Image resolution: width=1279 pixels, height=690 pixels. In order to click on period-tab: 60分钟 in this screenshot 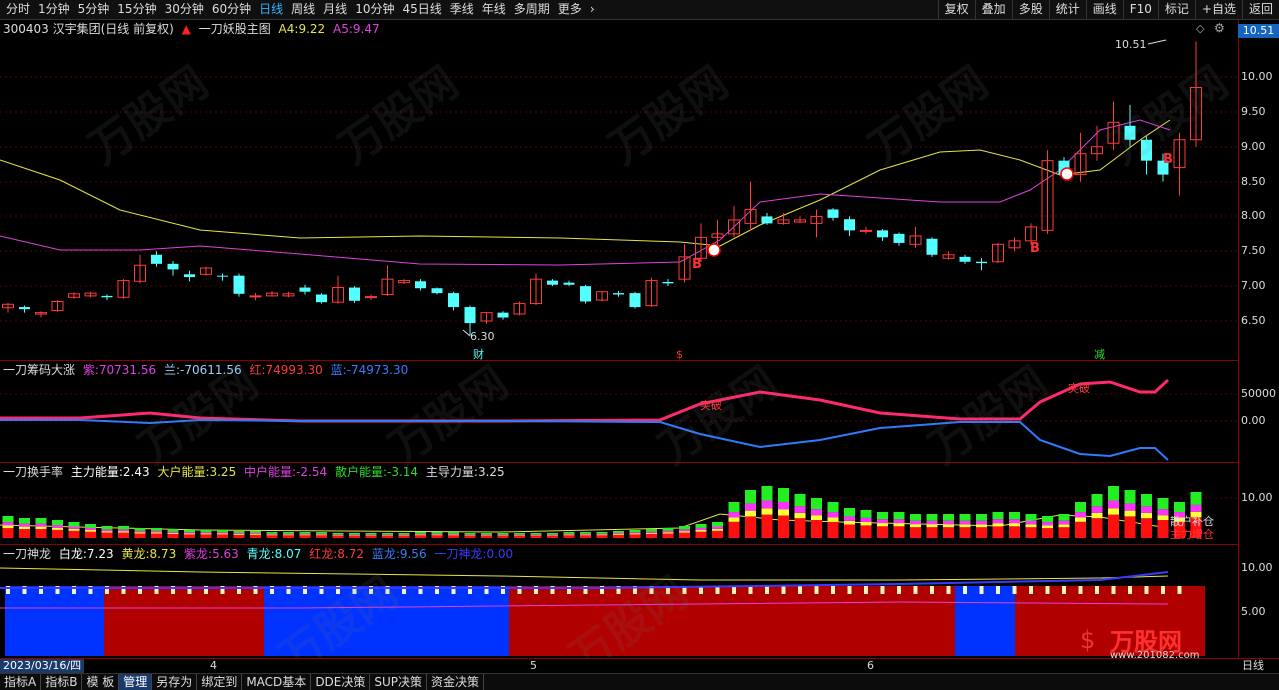, I will do `click(231, 9)`.